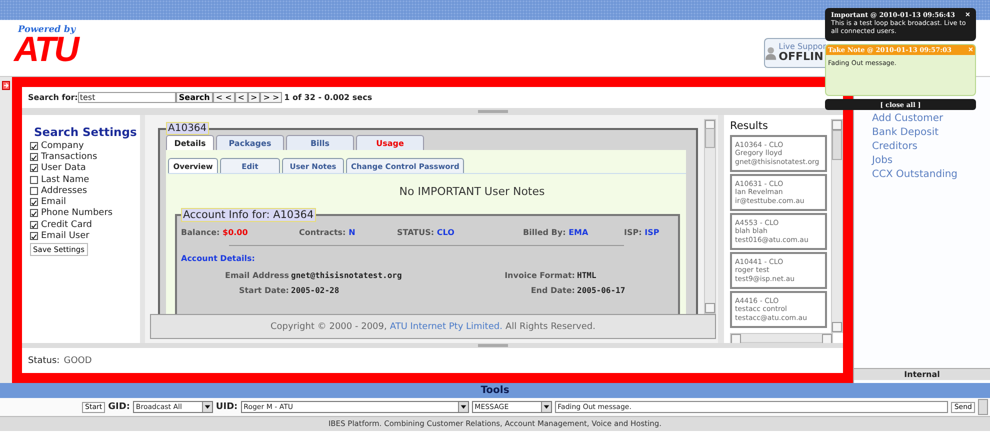  What do you see at coordinates (352, 232) in the screenshot?
I see `field-value: N` at bounding box center [352, 232].